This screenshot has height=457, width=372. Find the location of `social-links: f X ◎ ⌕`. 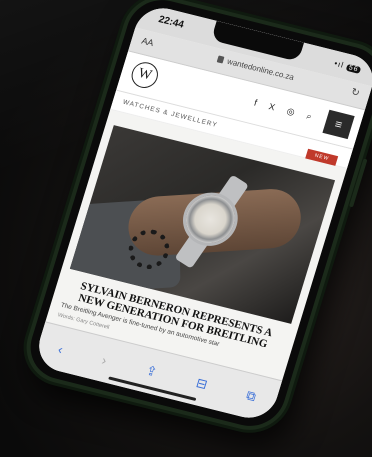

social-links: f X ◎ ⌕ is located at coordinates (285, 111).